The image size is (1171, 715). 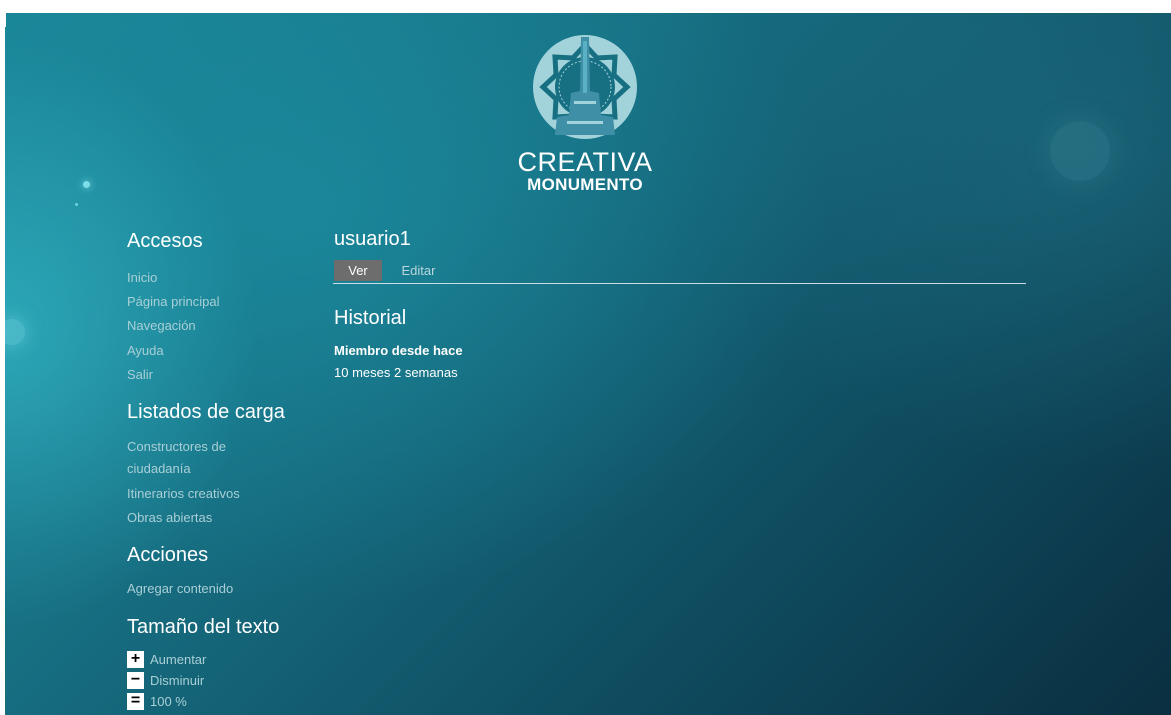 I want to click on member-since-value: 10 meses 2 semanas, so click(x=396, y=372).